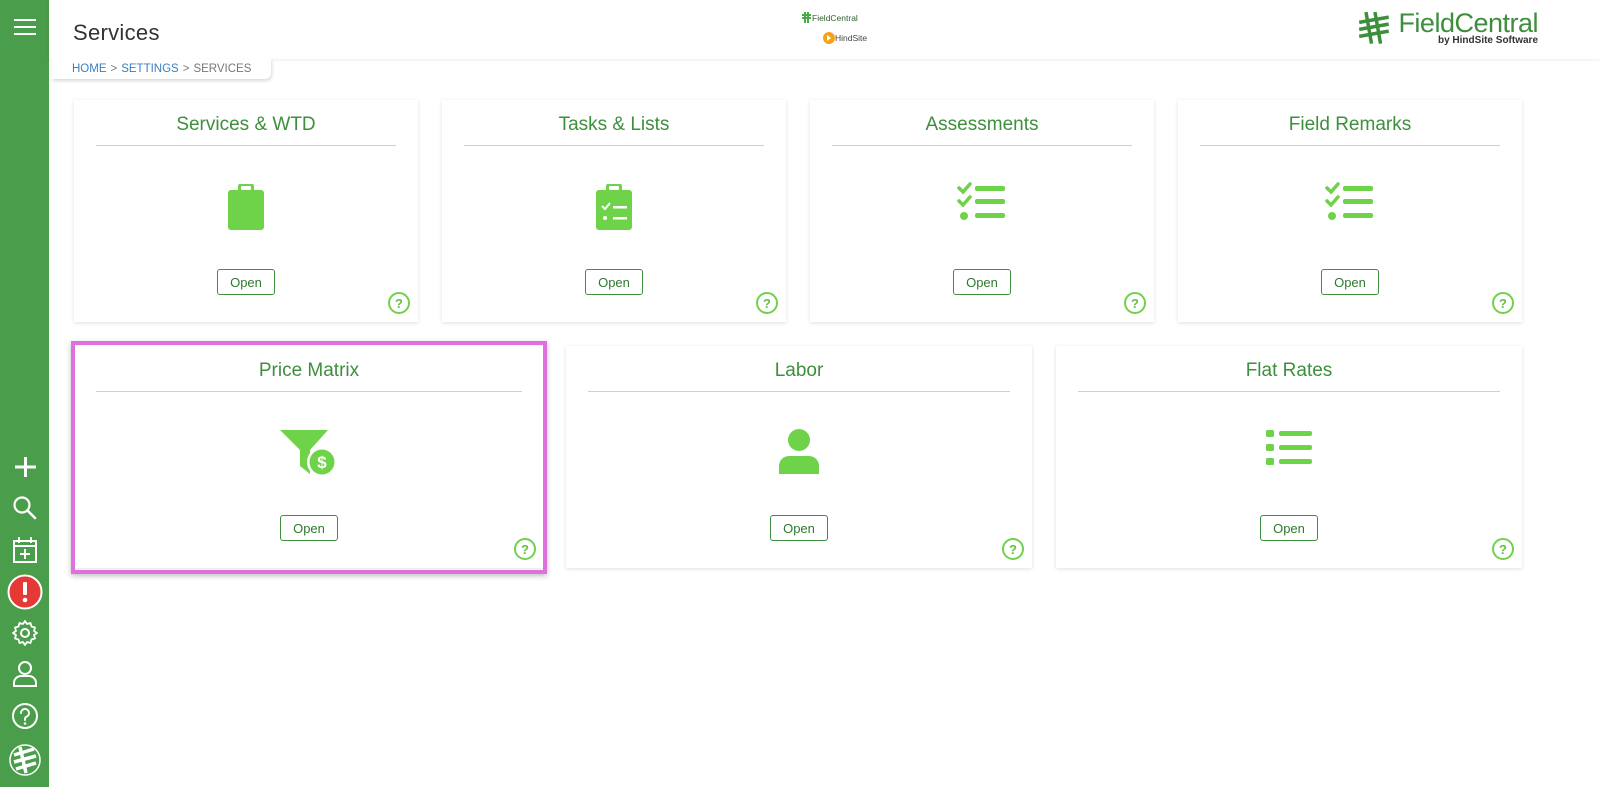 The width and height of the screenshot is (1600, 787). What do you see at coordinates (1374, 27) in the screenshot?
I see `fieldcentral-logo-icon` at bounding box center [1374, 27].